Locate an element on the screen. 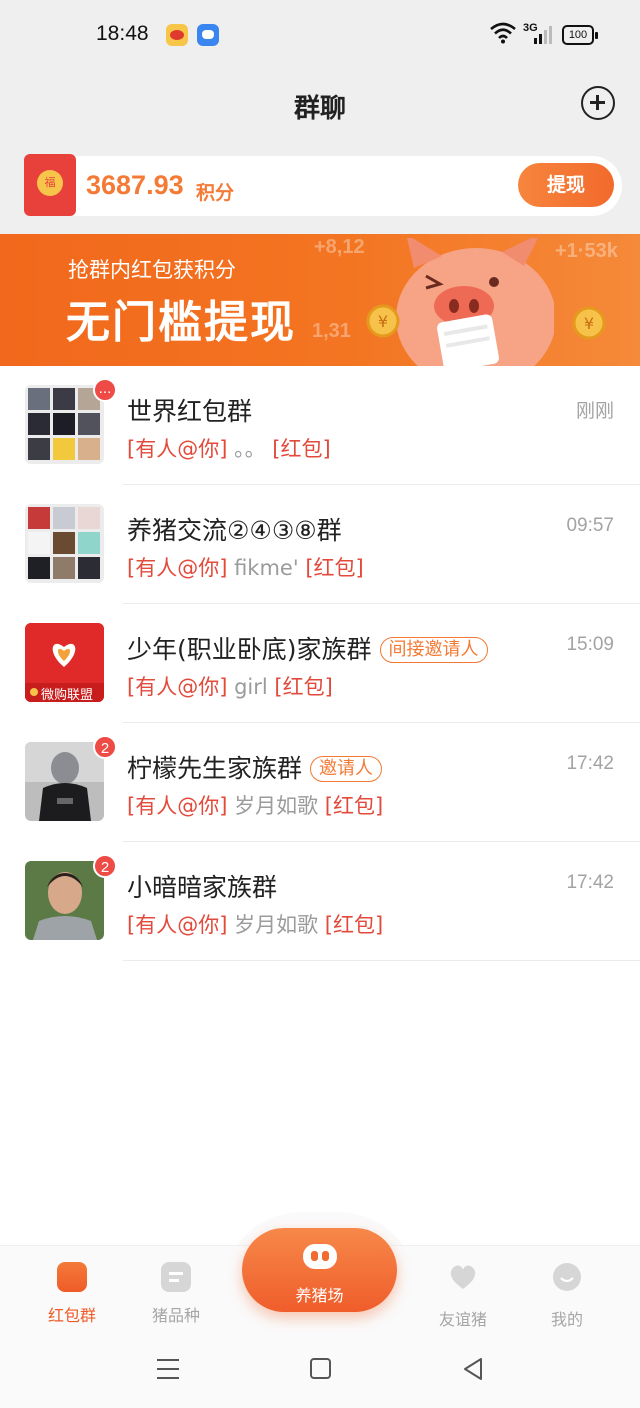 Image resolution: width=640 pixels, height=1408 pixels. chat-preview: [有人@你] 。。 [红包] is located at coordinates (229, 448).